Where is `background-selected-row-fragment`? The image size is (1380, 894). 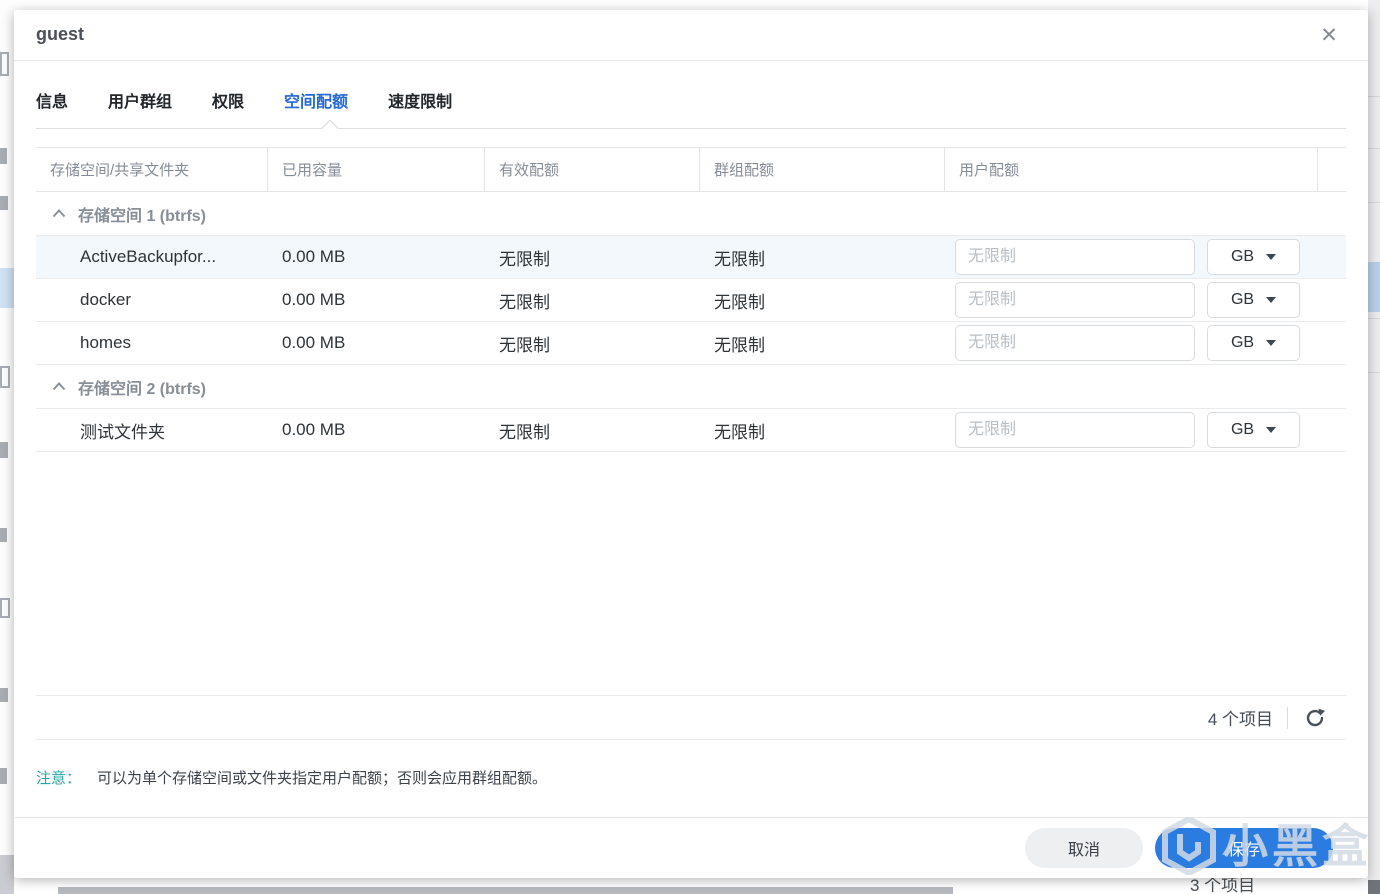 background-selected-row-fragment is located at coordinates (7, 288).